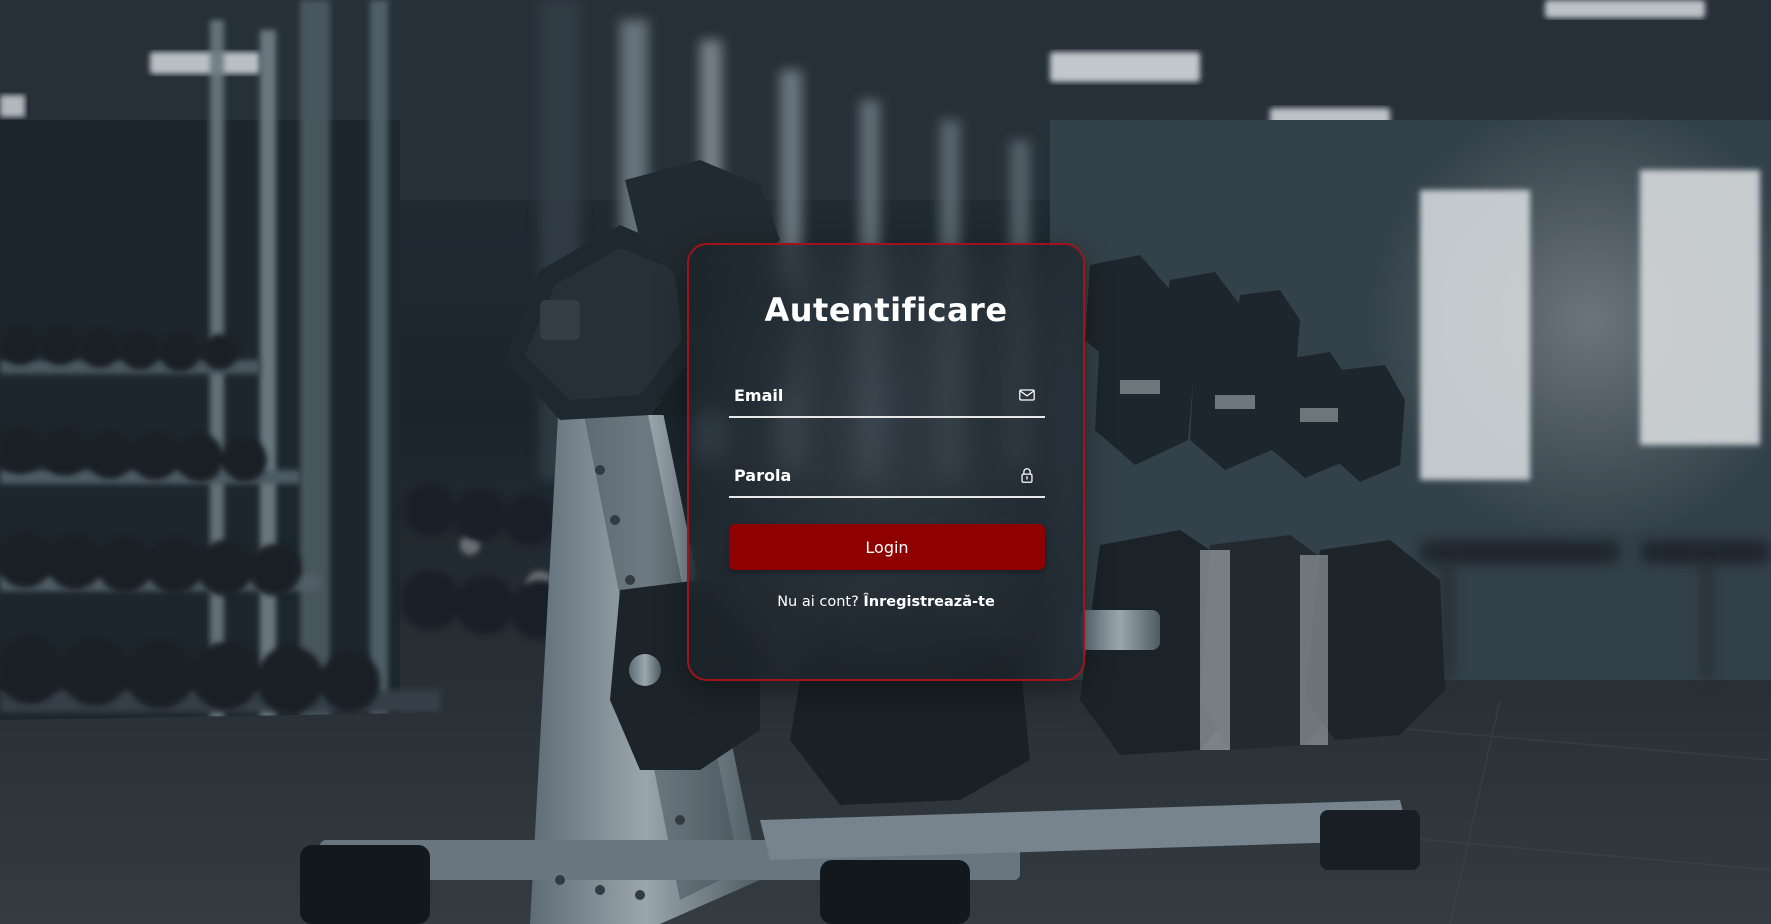 The image size is (1771, 924). What do you see at coordinates (886, 310) in the screenshot?
I see `page-title: Autentificare` at bounding box center [886, 310].